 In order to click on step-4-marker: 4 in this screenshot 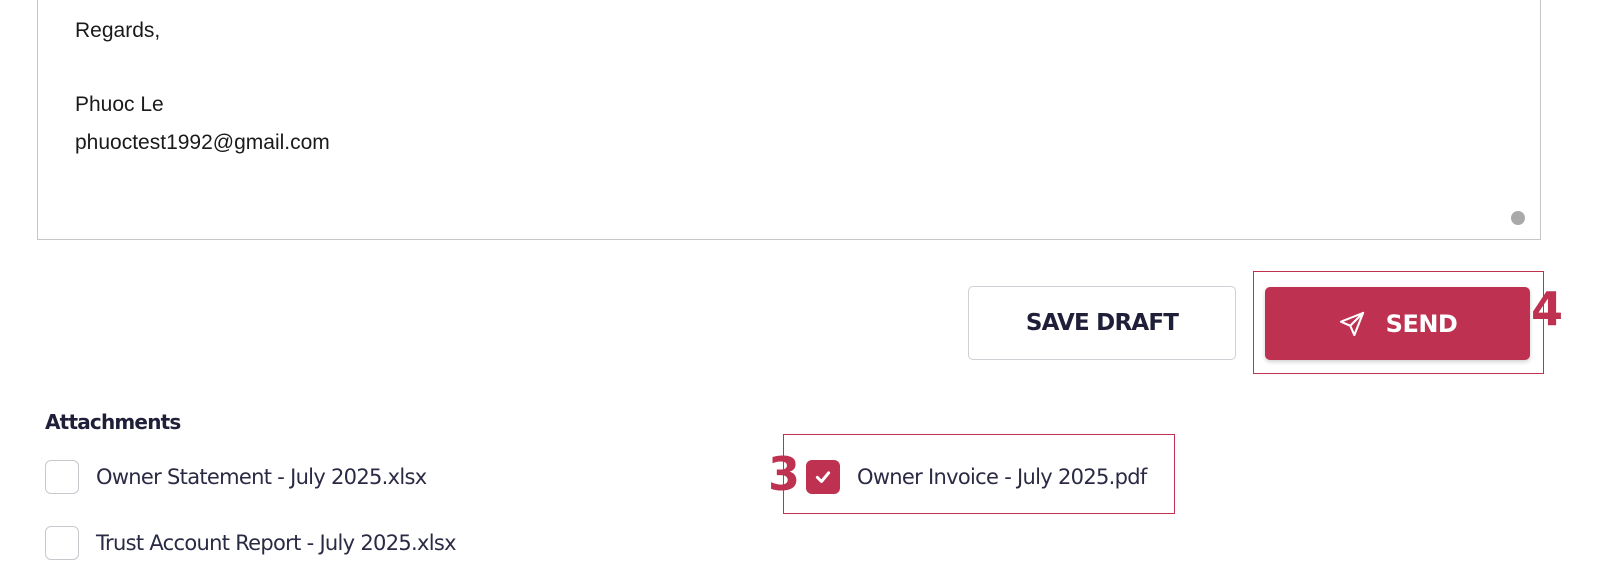, I will do `click(1547, 309)`.